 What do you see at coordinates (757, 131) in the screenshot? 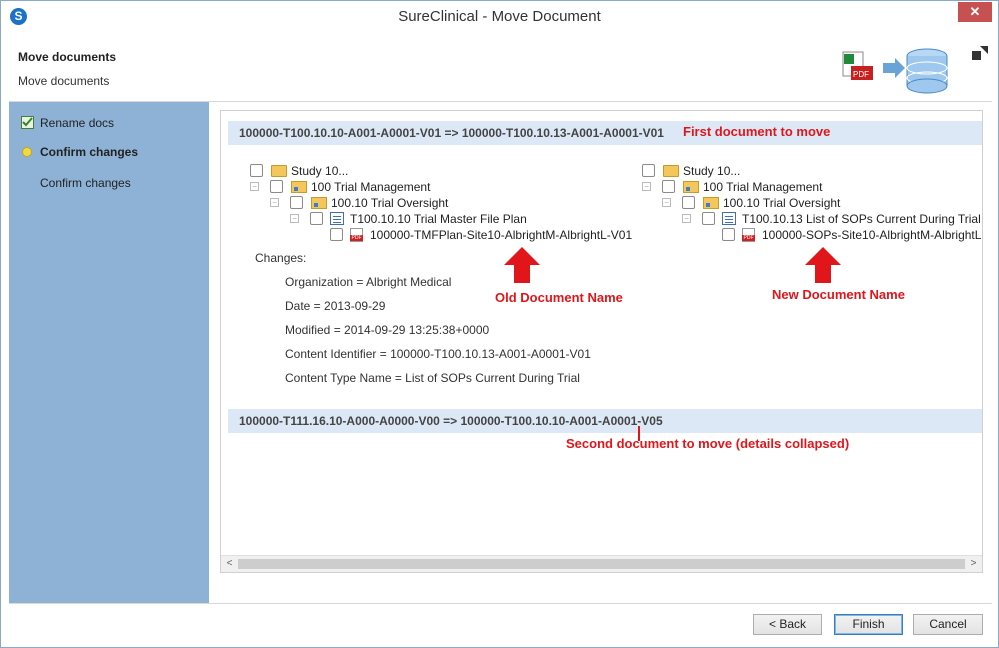
I see `annotation-first-document: First document to move` at bounding box center [757, 131].